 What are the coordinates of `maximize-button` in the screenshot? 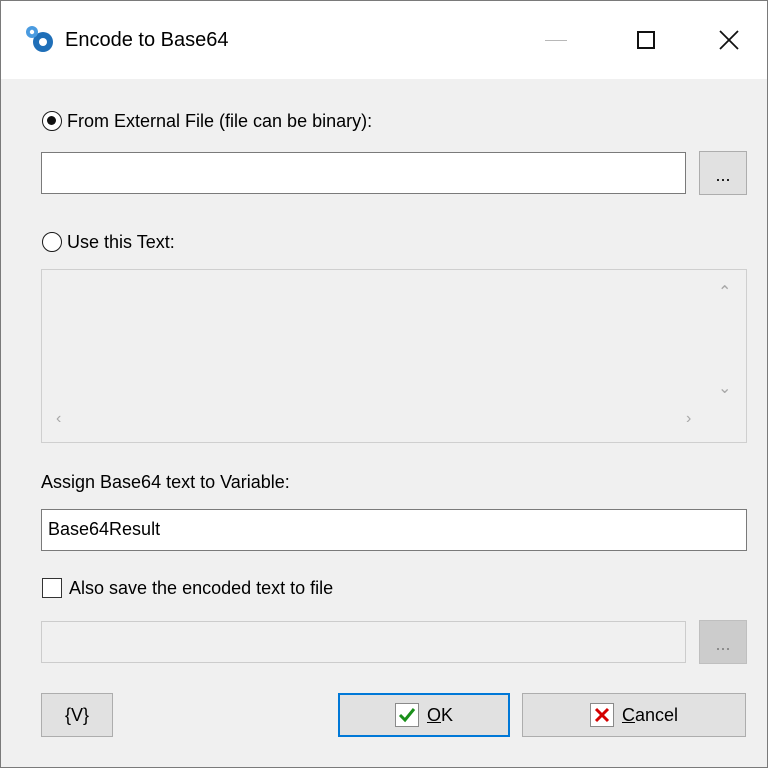 It's located at (646, 40).